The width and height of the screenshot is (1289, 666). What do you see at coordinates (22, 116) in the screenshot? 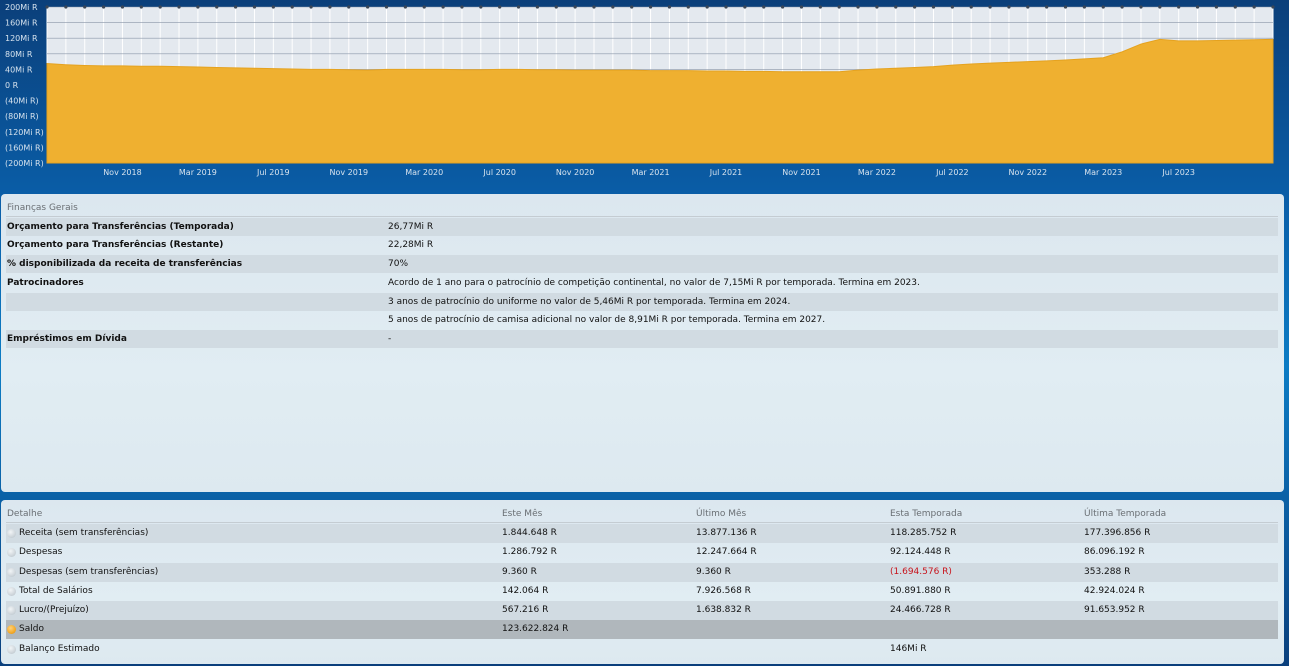
I see `y-axis-tick-label: (80Mi R)` at bounding box center [22, 116].